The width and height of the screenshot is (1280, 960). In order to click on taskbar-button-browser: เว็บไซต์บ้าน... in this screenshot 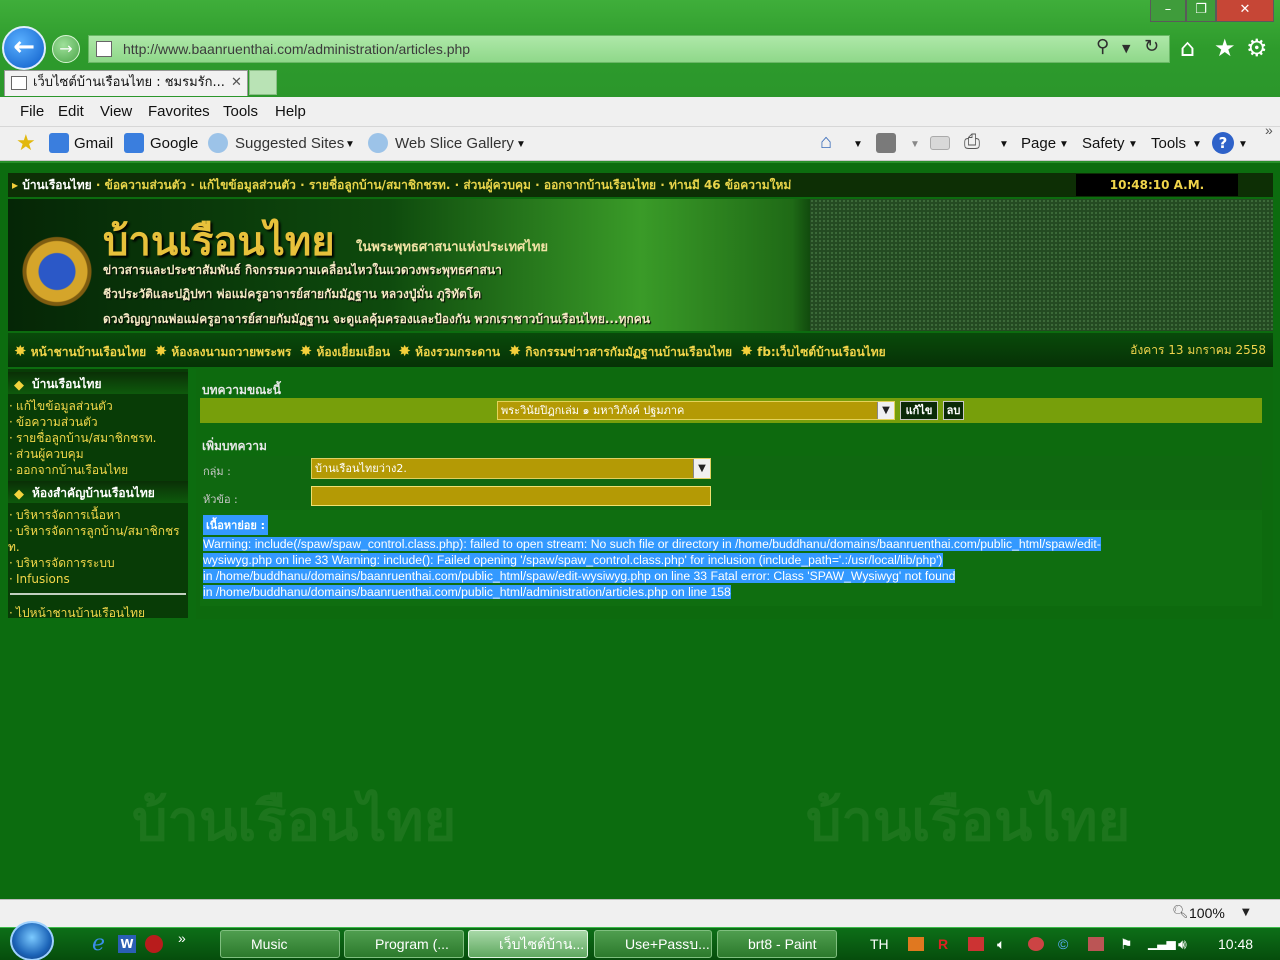, I will do `click(528, 944)`.